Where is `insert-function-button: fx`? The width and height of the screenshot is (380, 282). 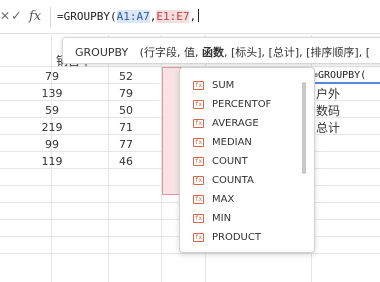 insert-function-button: fx is located at coordinates (35, 16).